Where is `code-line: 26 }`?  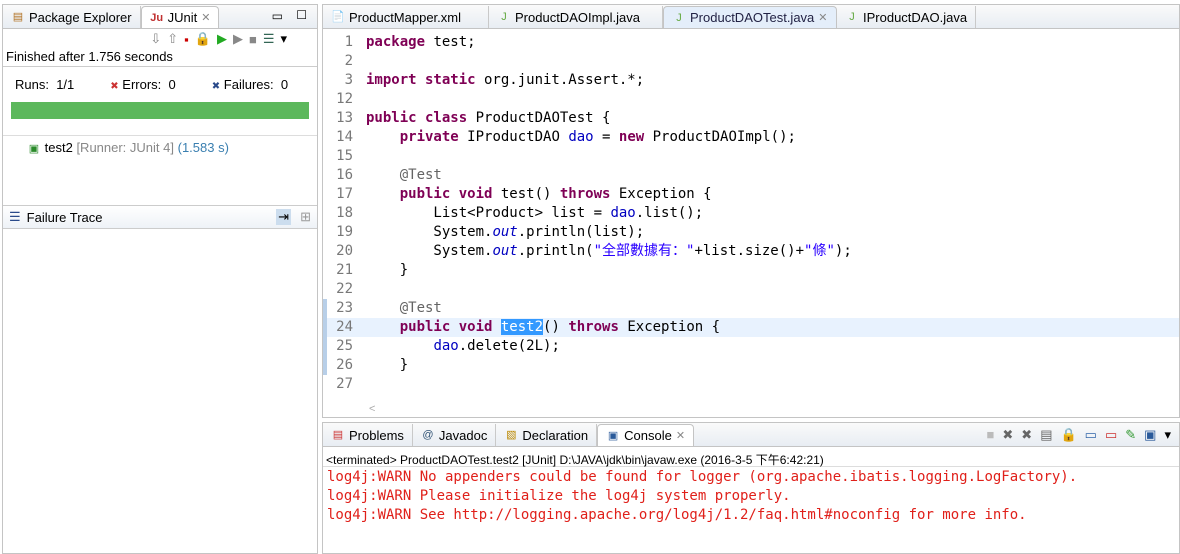 code-line: 26 } is located at coordinates (751, 365).